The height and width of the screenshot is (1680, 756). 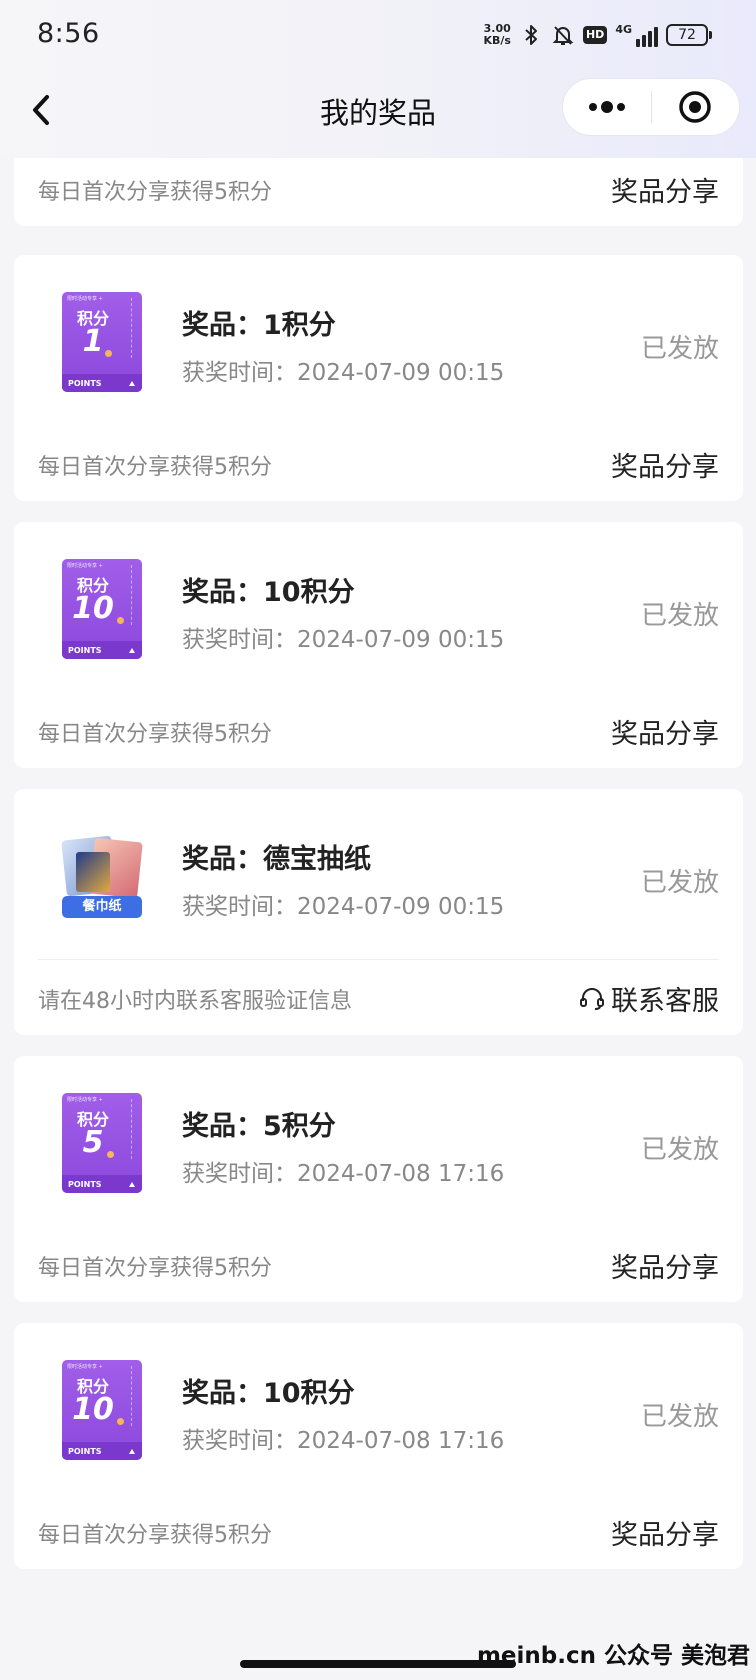 I want to click on watermark: meinb.cn 公众号 美泡君, so click(x=613, y=1656).